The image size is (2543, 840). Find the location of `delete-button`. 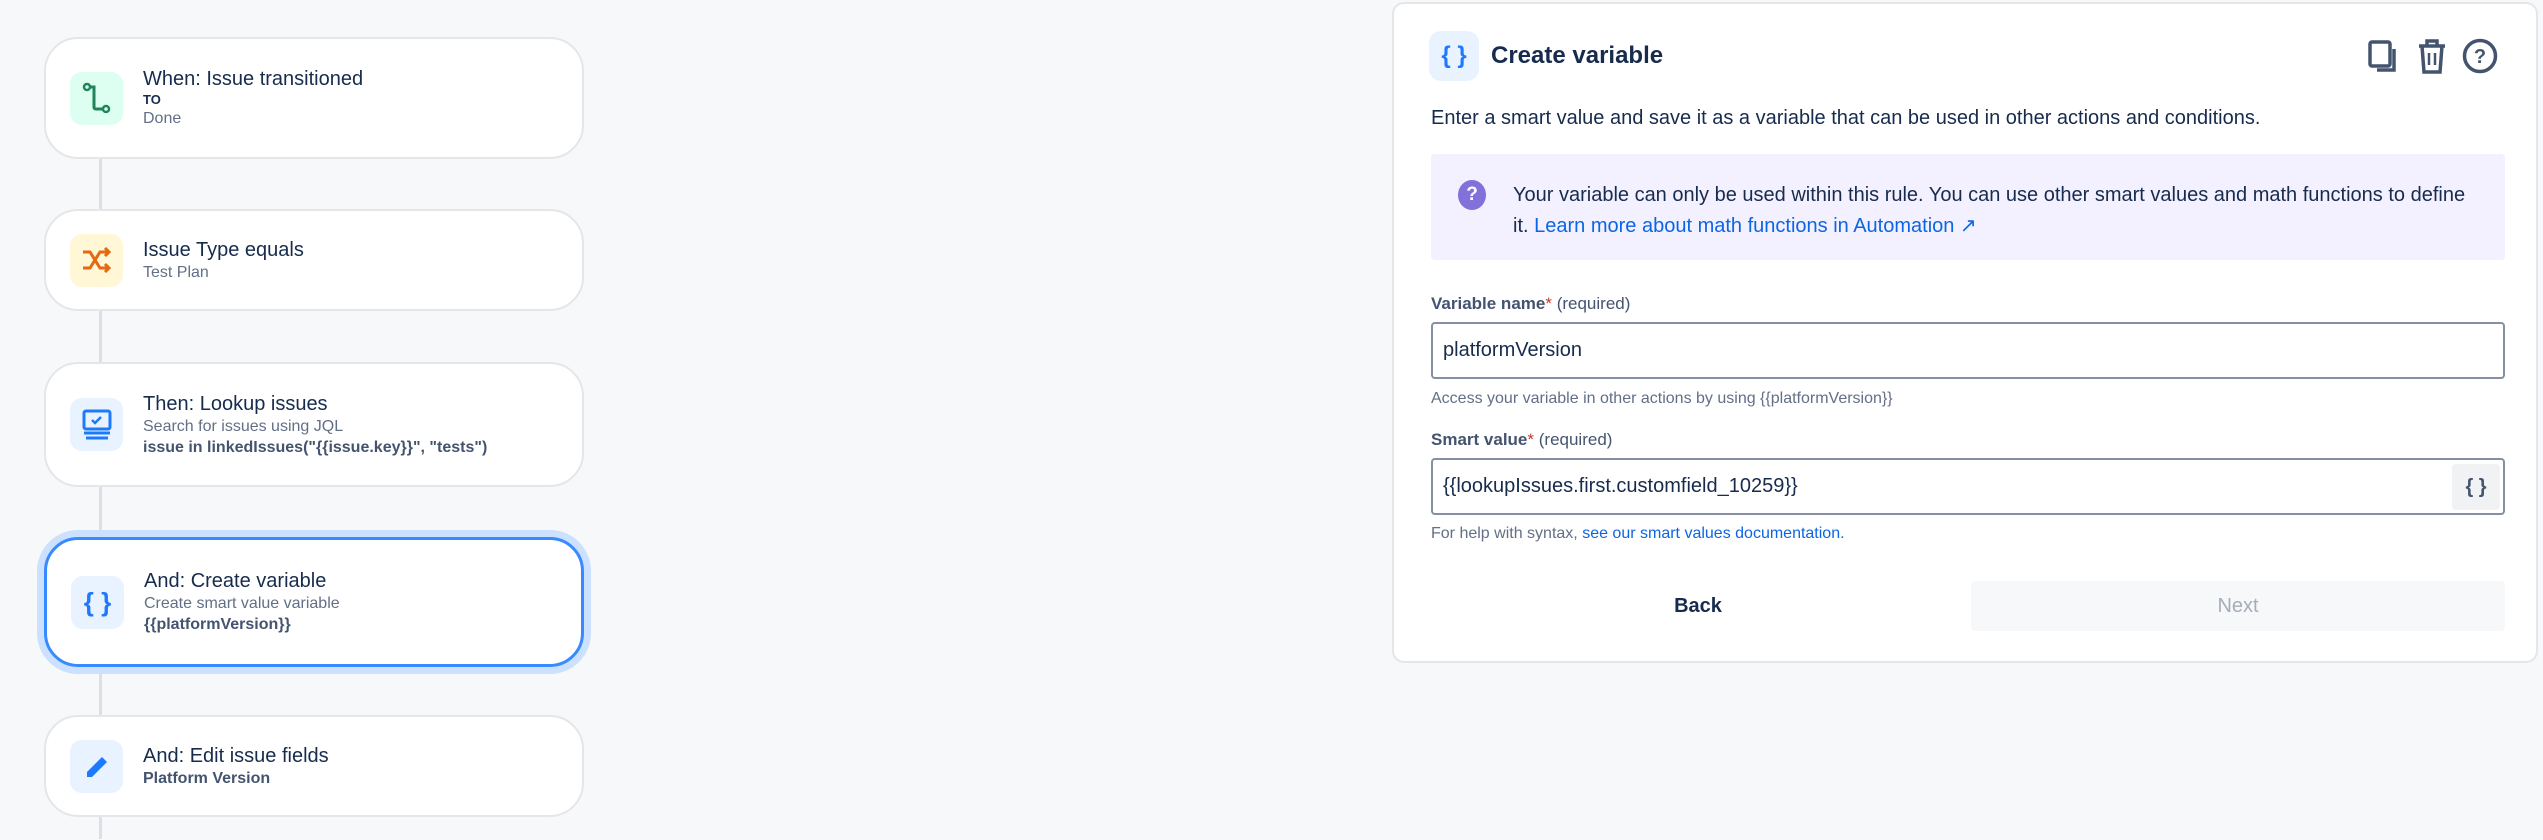

delete-button is located at coordinates (2432, 56).